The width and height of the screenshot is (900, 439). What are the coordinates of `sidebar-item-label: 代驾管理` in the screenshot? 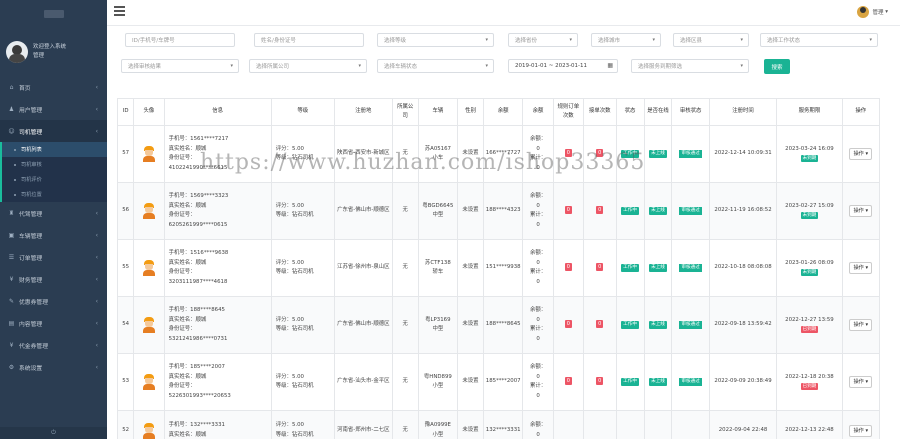 It's located at (31, 214).